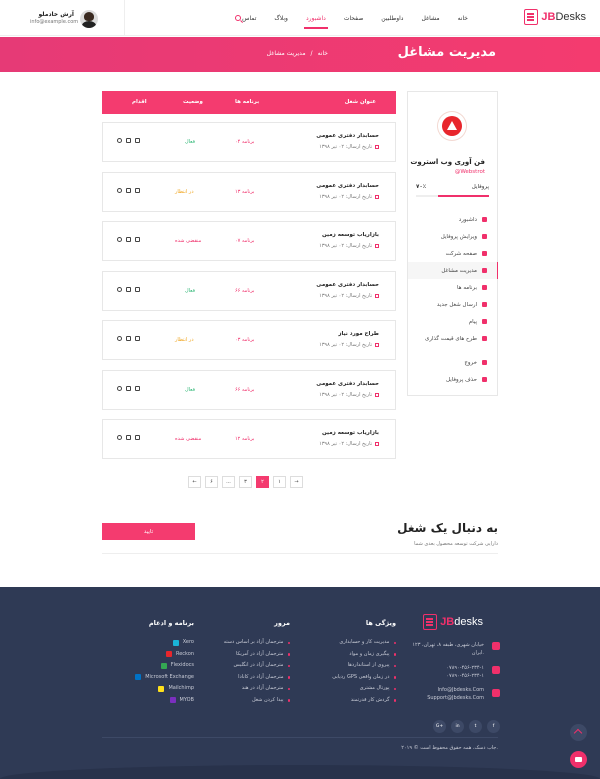  Describe the element at coordinates (452, 338) in the screenshot. I see `sidebar-item: طرح های قیمت گذاری` at that location.